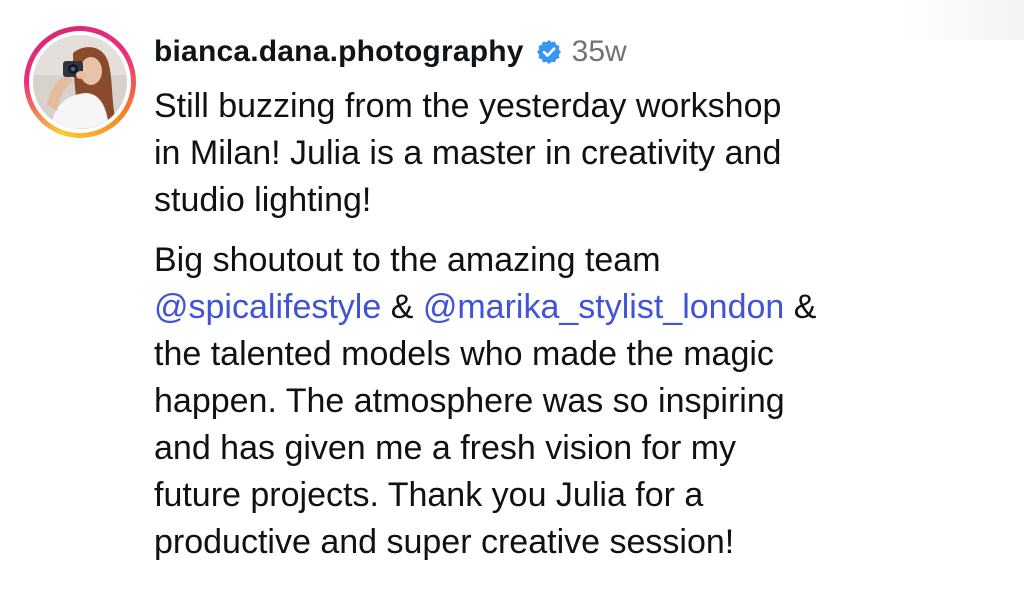  I want to click on verified-badge-icon, so click(549, 52).